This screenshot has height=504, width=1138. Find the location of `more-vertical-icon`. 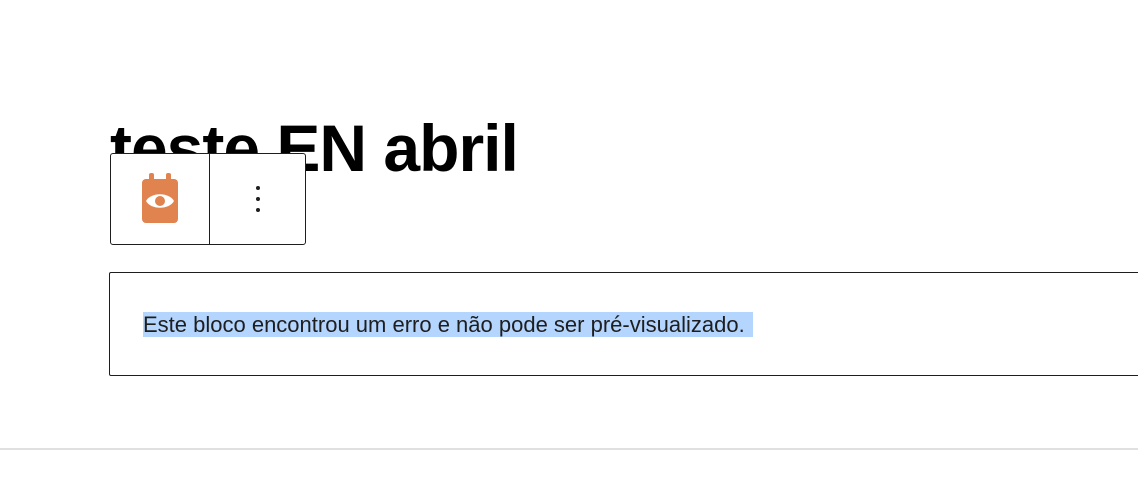

more-vertical-icon is located at coordinates (257, 199).